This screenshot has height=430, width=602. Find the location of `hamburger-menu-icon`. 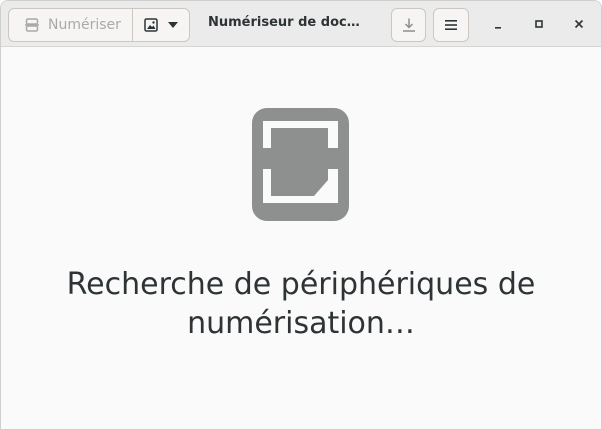

hamburger-menu-icon is located at coordinates (451, 25).